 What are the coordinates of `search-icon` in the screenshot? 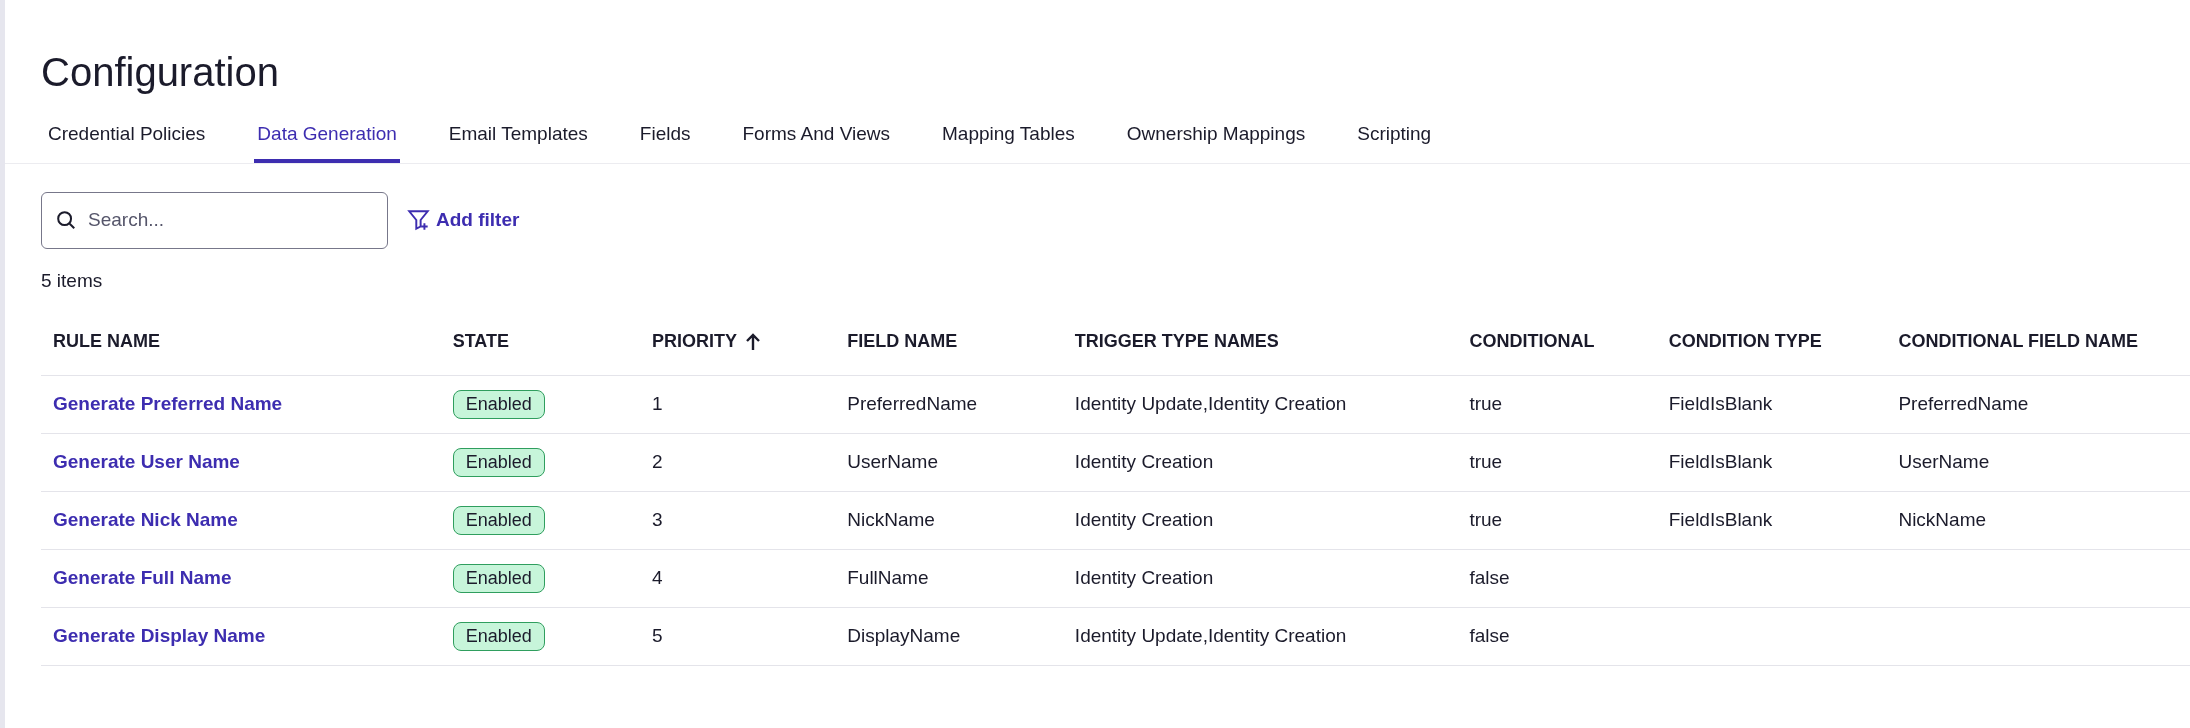 It's located at (66, 219).